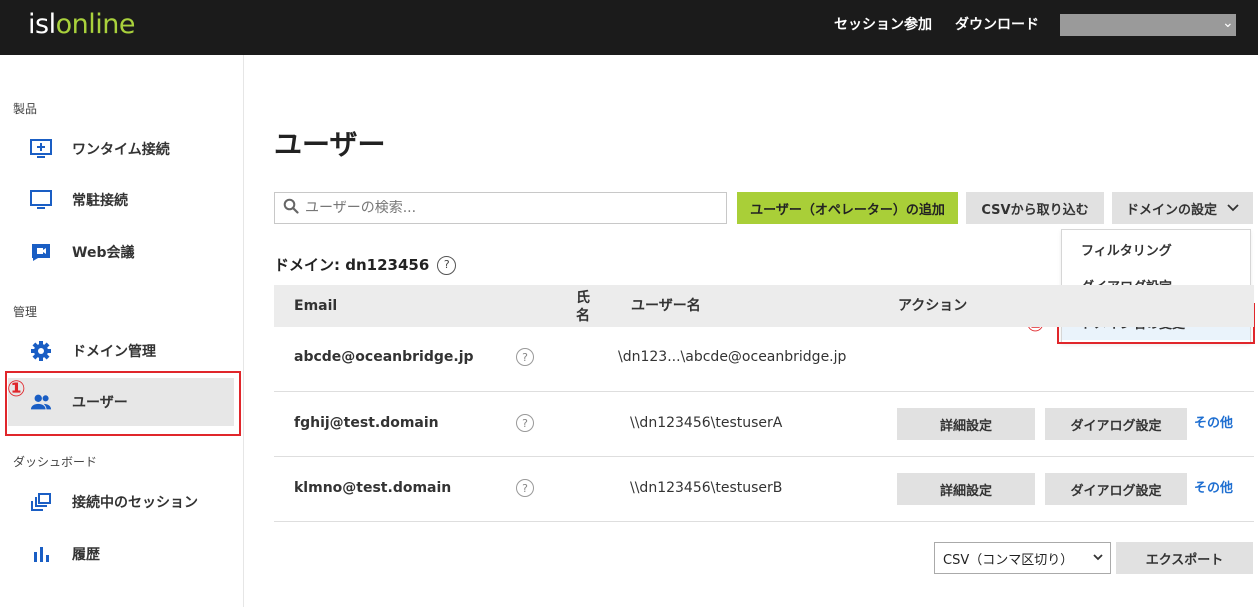 This screenshot has height=607, width=1258. Describe the element at coordinates (706, 423) in the screenshot. I see `row-username: \\dn123456\testuserA` at that location.